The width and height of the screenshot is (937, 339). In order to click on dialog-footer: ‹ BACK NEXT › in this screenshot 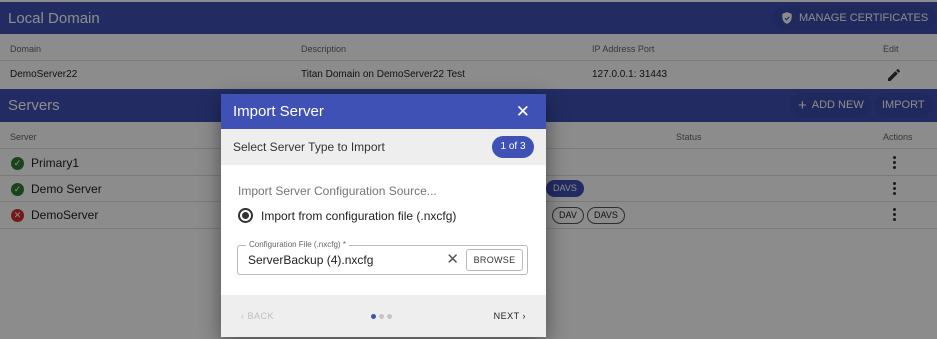, I will do `click(383, 316)`.